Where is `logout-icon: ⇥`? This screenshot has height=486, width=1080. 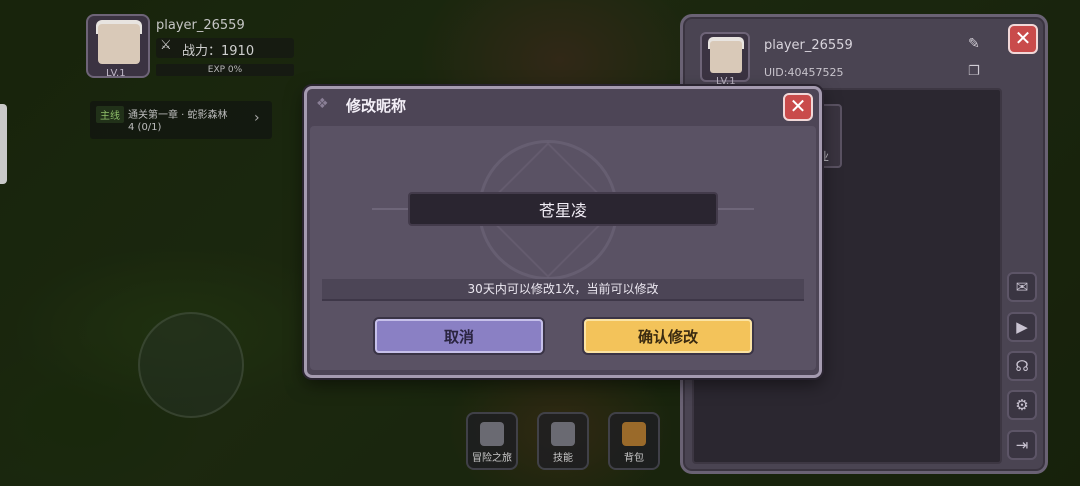 logout-icon: ⇥ is located at coordinates (1022, 445).